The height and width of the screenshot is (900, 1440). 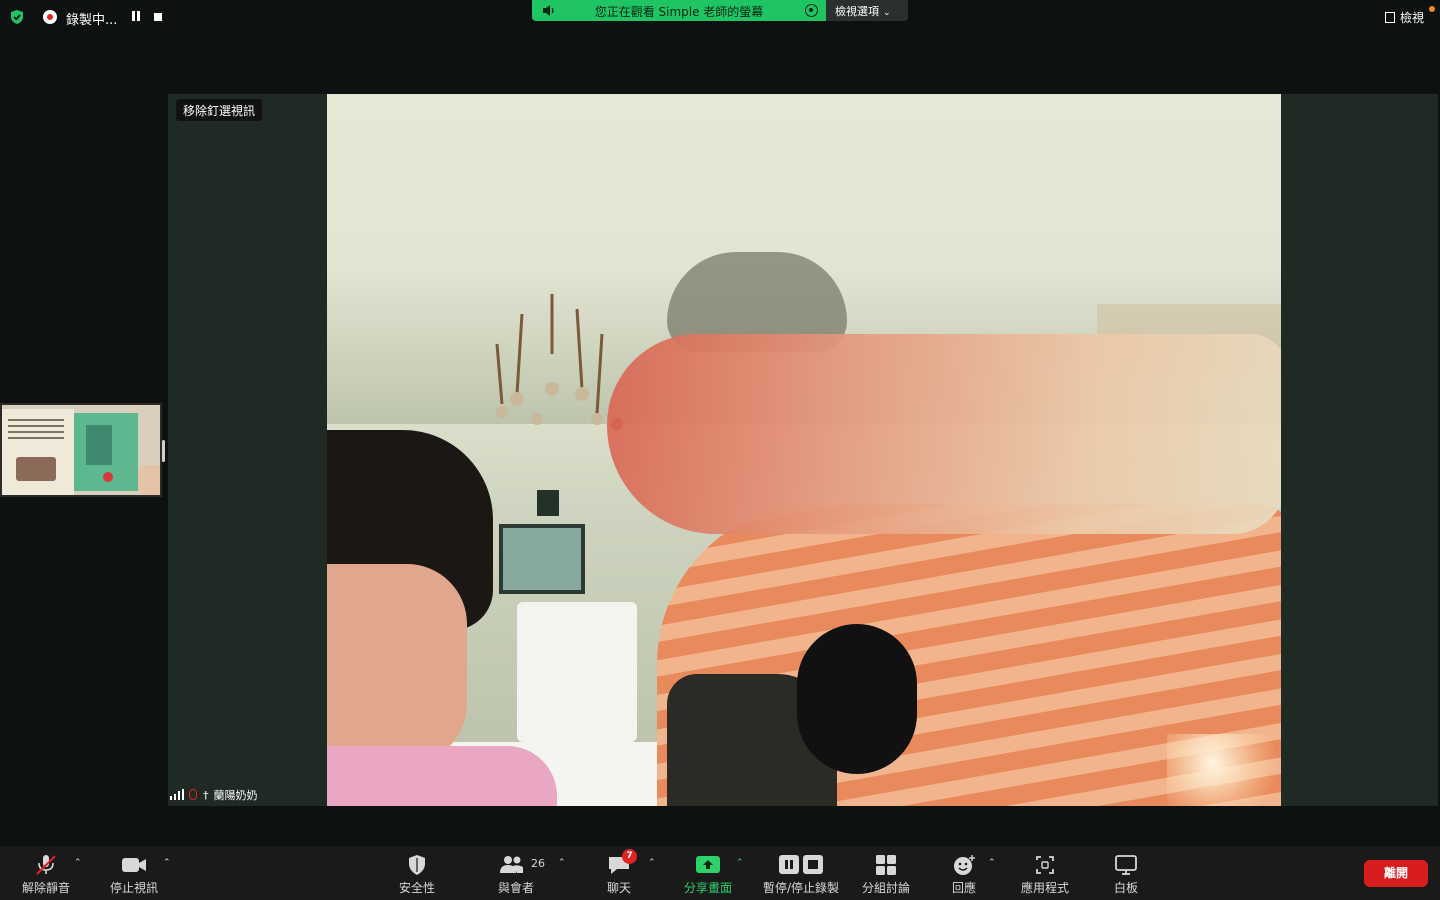 What do you see at coordinates (1411, 18) in the screenshot?
I see `view-button-label: 檢視` at bounding box center [1411, 18].